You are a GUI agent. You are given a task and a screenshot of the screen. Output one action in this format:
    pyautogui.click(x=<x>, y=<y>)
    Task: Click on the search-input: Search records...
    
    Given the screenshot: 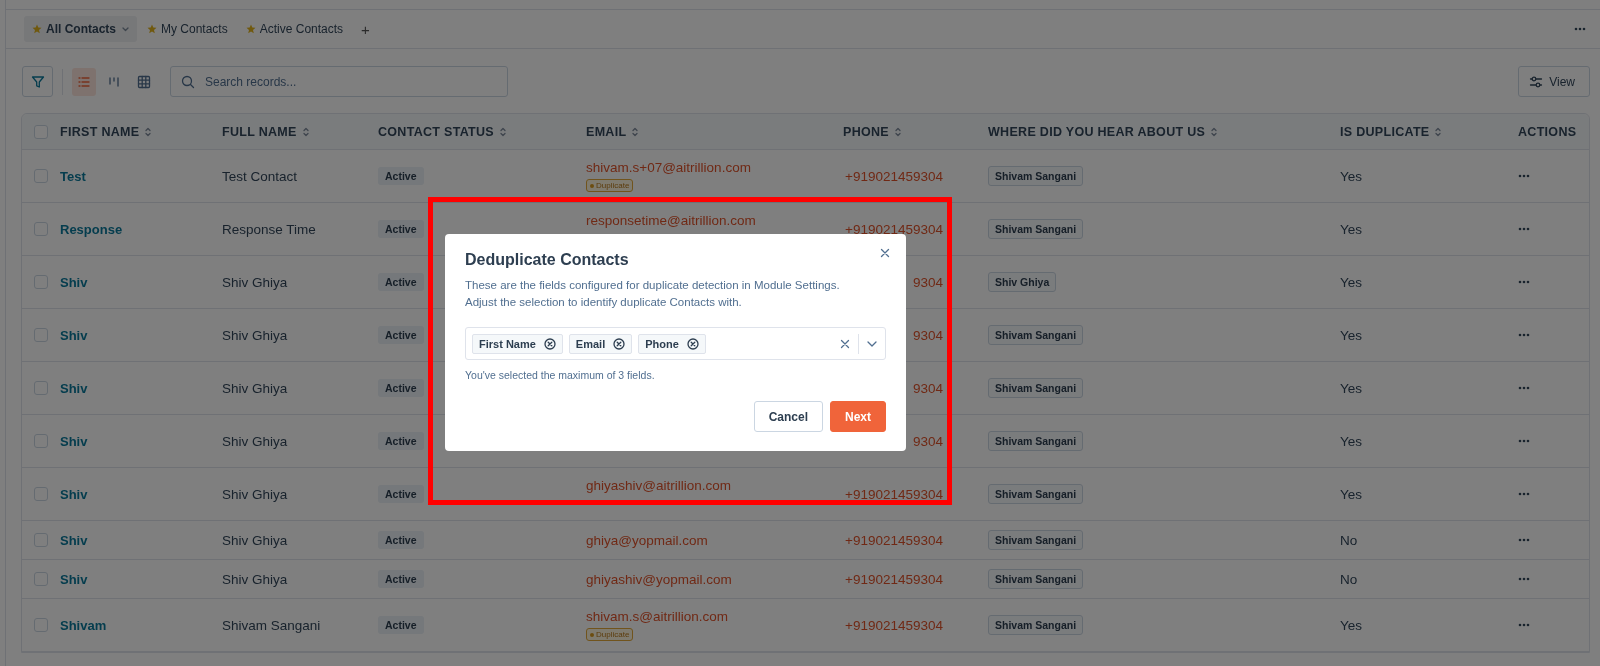 What is the action you would take?
    pyautogui.click(x=350, y=81)
    